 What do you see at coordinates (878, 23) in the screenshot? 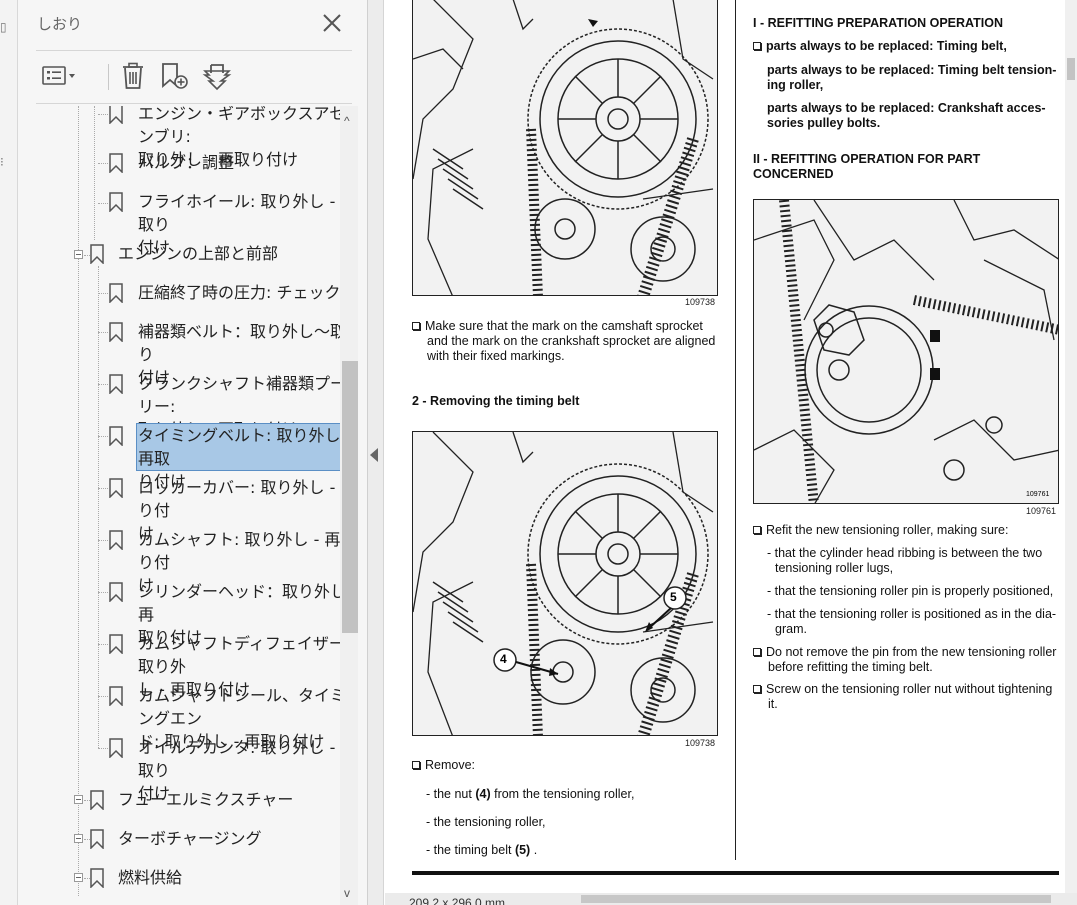
I see `section-heading: I - REFITTING PREPARATION OPERATION` at bounding box center [878, 23].